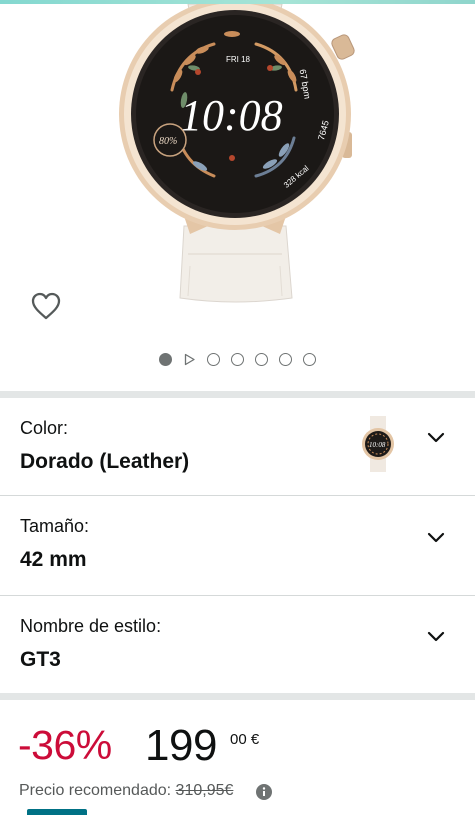 The width and height of the screenshot is (475, 815). What do you see at coordinates (204, 790) in the screenshot?
I see `recommended-price-value: 310,95€` at bounding box center [204, 790].